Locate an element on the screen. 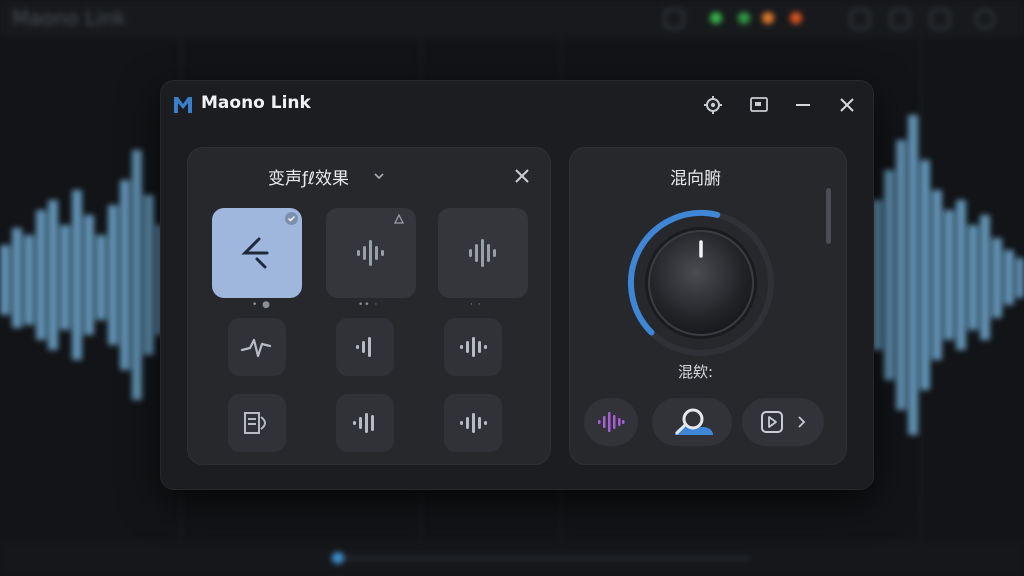 The height and width of the screenshot is (576, 1024). maono-logo-icon is located at coordinates (183, 105).